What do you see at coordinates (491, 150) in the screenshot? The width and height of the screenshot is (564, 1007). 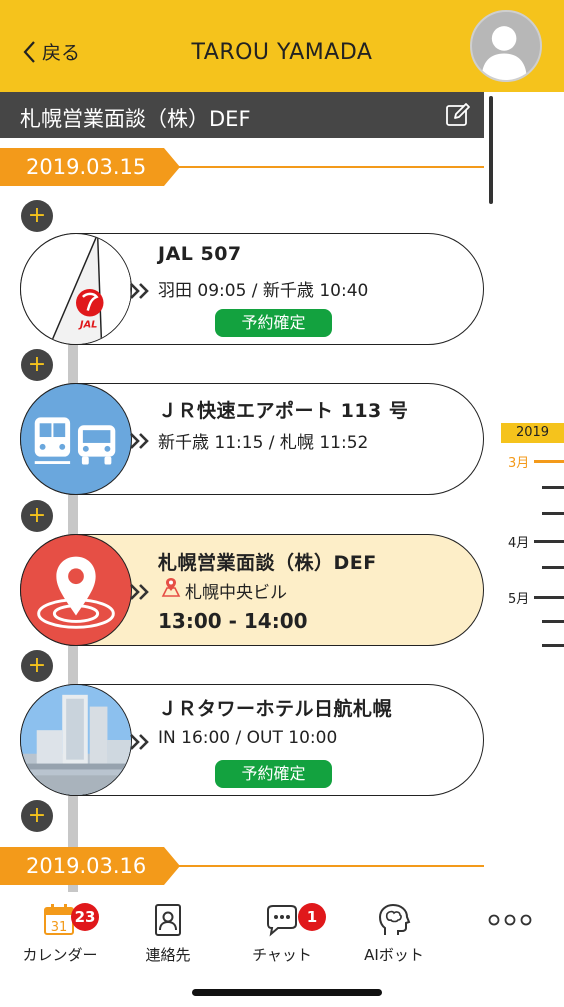 I see `vertical-scrollbar` at bounding box center [491, 150].